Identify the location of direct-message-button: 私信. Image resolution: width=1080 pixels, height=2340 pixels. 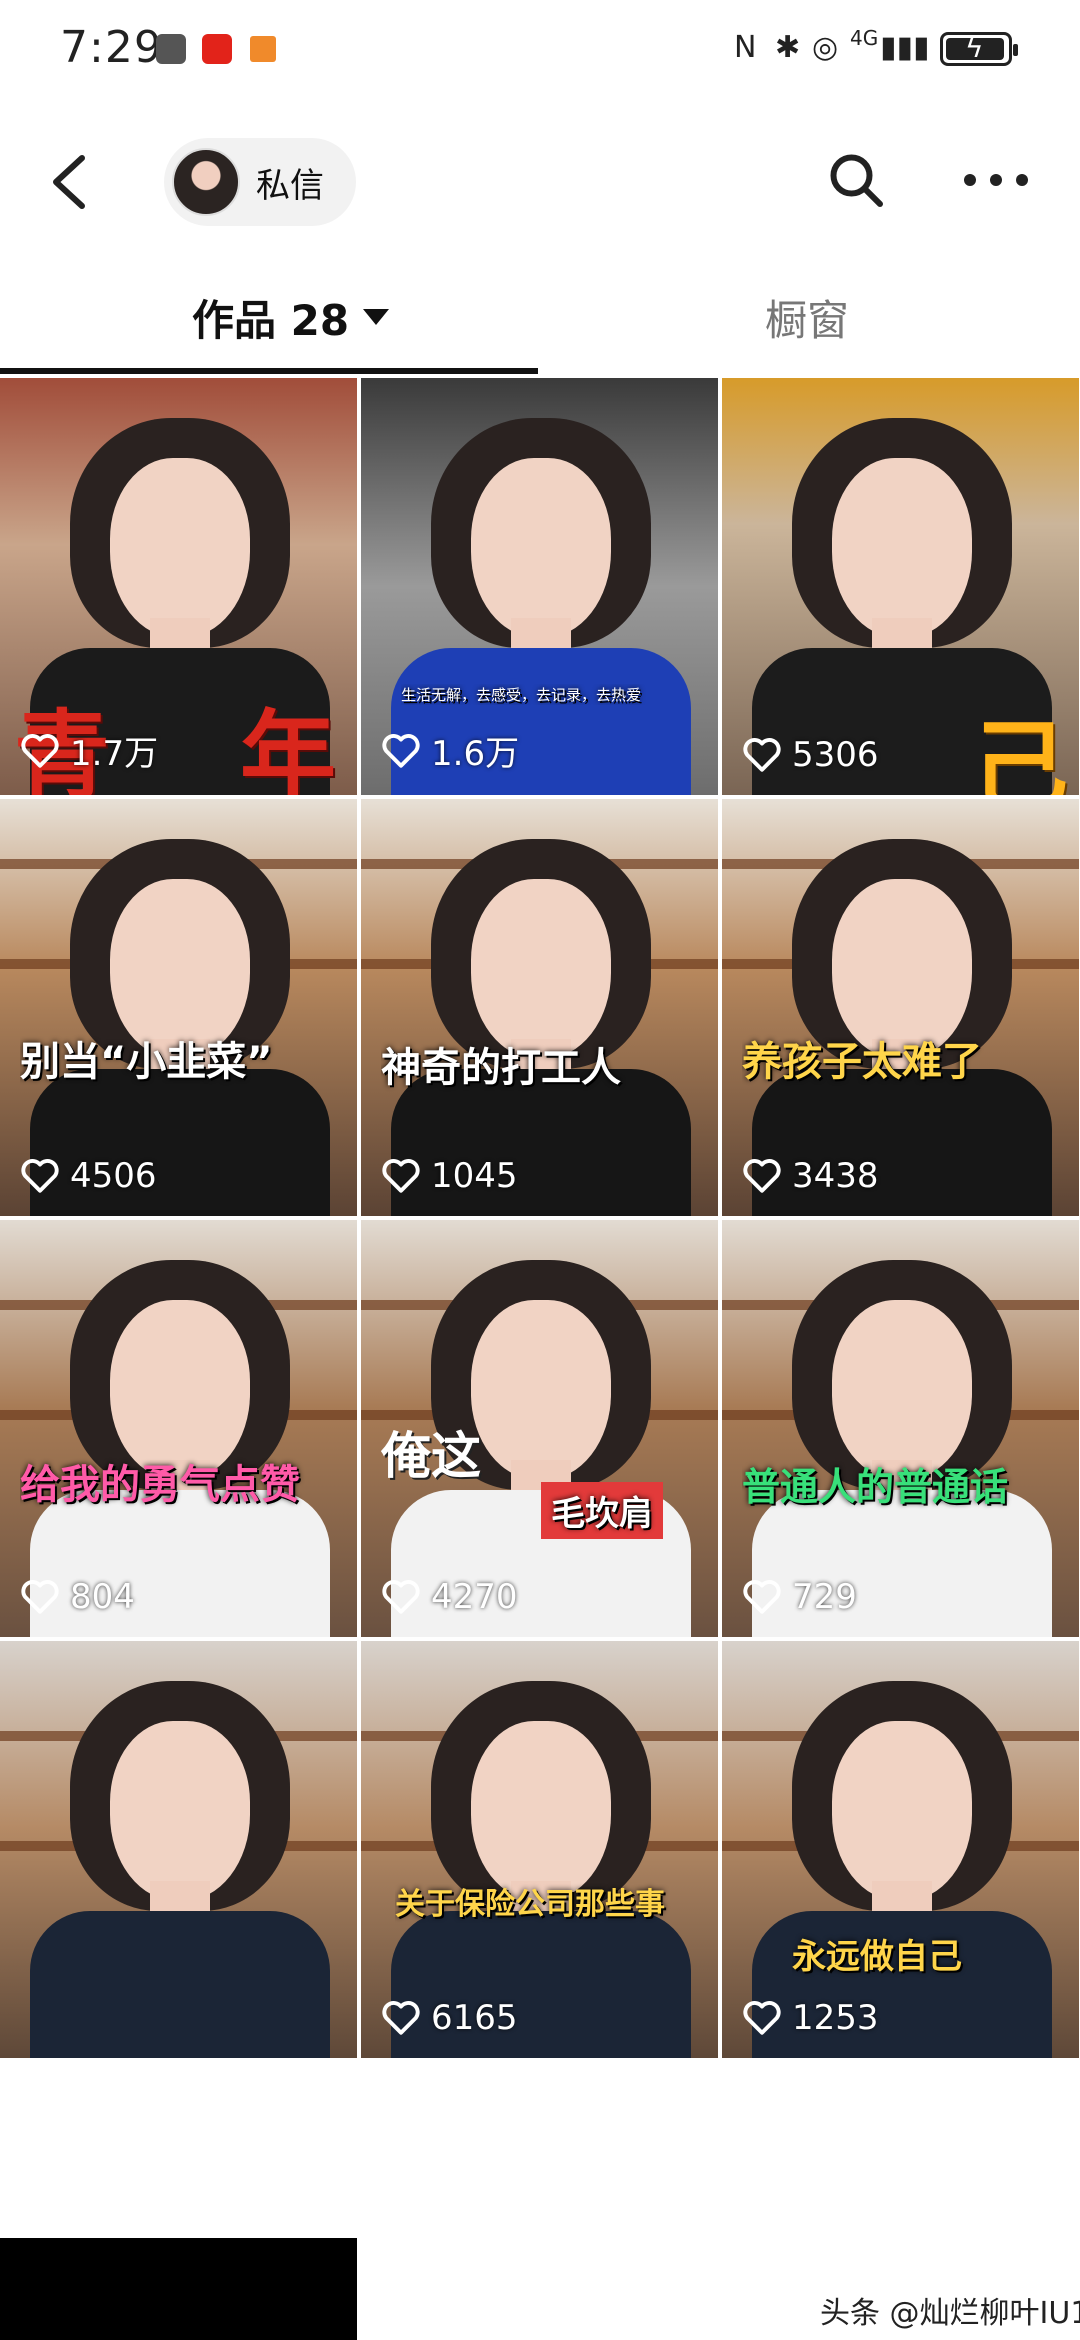
(260, 182).